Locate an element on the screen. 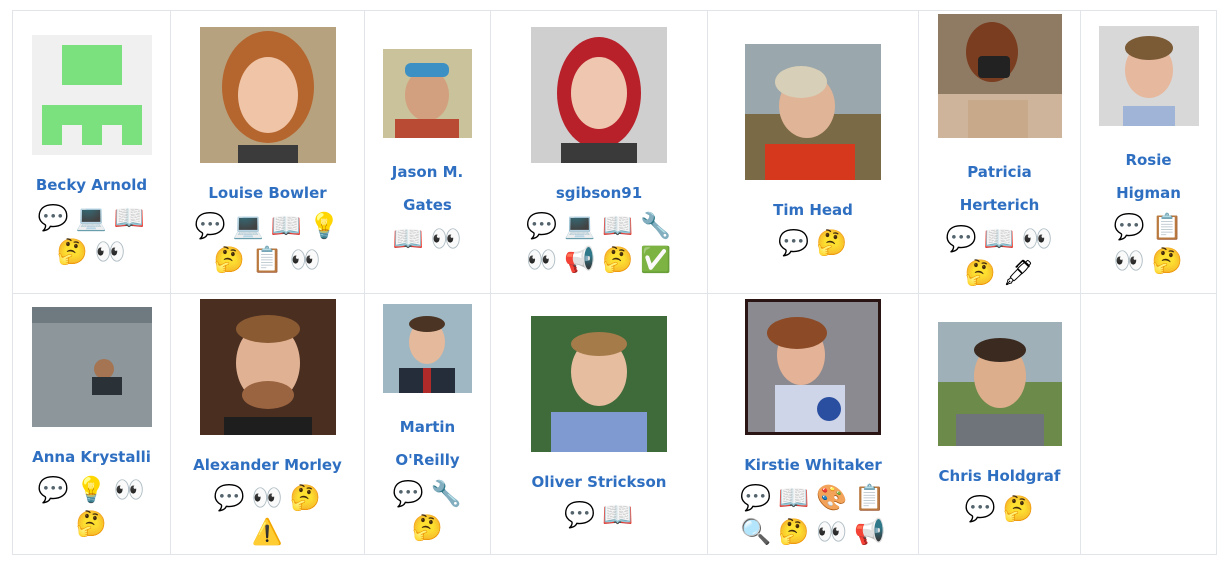 Image resolution: width=1232 pixels, height=571 pixels. blog-icon: 🖋 is located at coordinates (1019, 273).